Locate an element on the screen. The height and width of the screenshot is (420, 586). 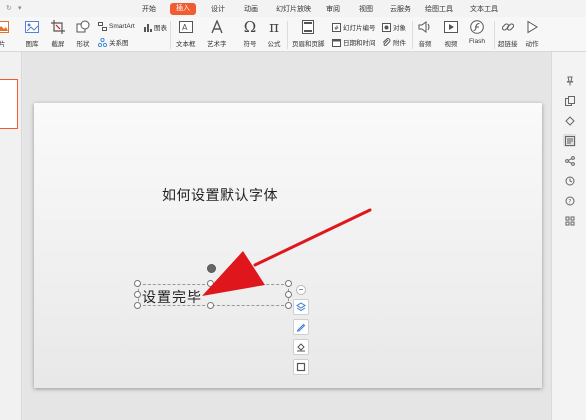
grid-apps-icon is located at coordinates (569, 220).